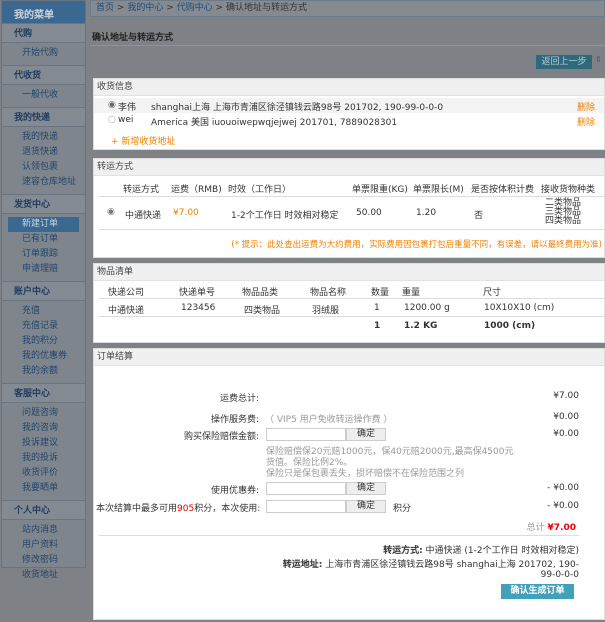 This screenshot has height=622, width=605. Describe the element at coordinates (43, 473) in the screenshot. I see `sidebar-item: 收货评价` at that location.